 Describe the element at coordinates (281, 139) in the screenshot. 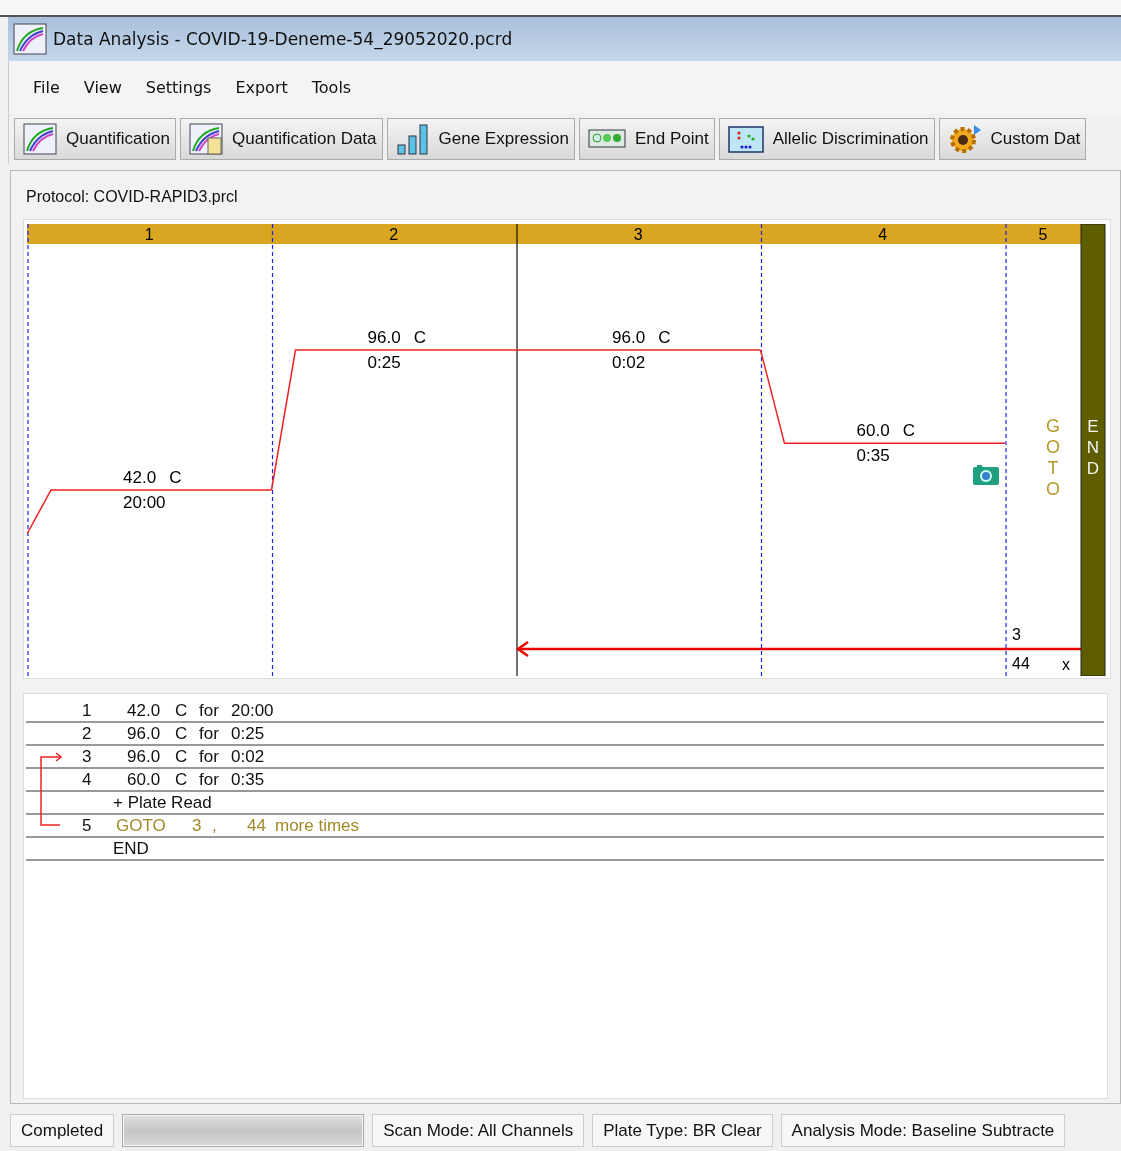

I see `toolbar-button: Quantification Data` at that location.